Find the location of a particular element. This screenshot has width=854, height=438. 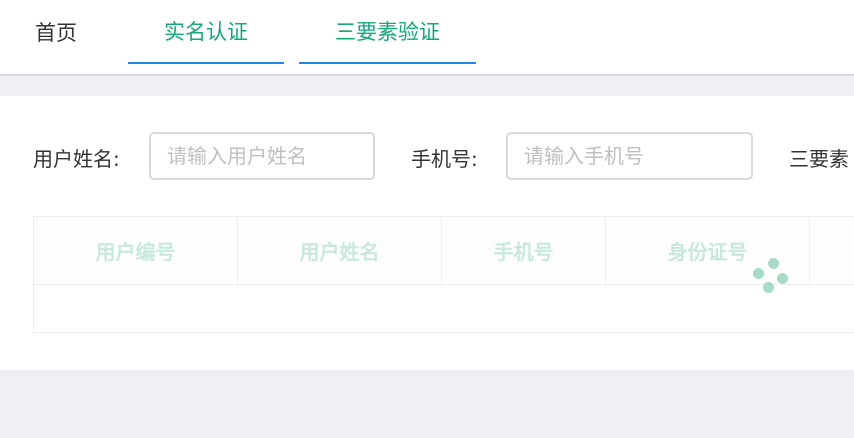

username-label: 用户姓名: is located at coordinates (76, 159).